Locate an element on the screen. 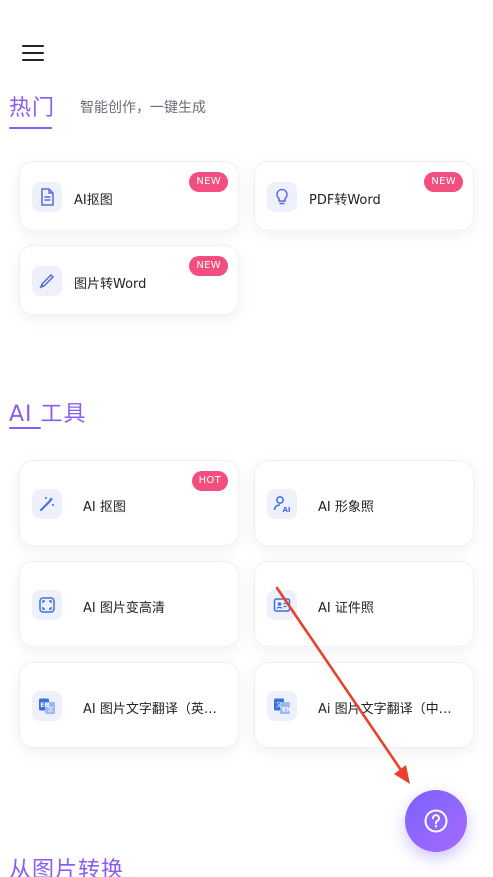  card-label: AI 图片变高清 is located at coordinates (124, 608).